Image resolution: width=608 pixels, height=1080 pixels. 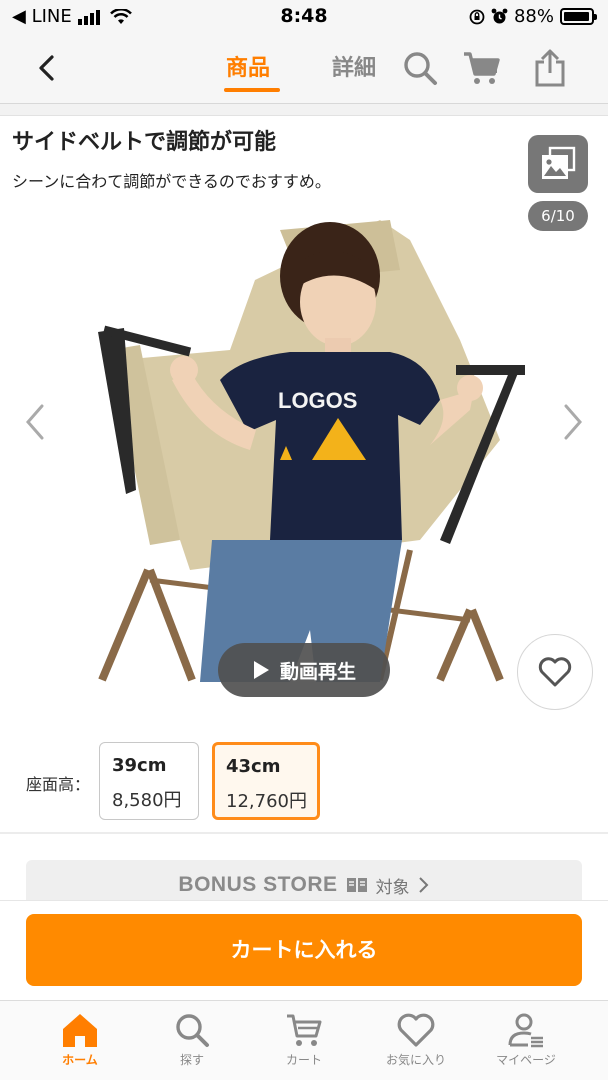 I want to click on gallery-icon, so click(x=559, y=162).